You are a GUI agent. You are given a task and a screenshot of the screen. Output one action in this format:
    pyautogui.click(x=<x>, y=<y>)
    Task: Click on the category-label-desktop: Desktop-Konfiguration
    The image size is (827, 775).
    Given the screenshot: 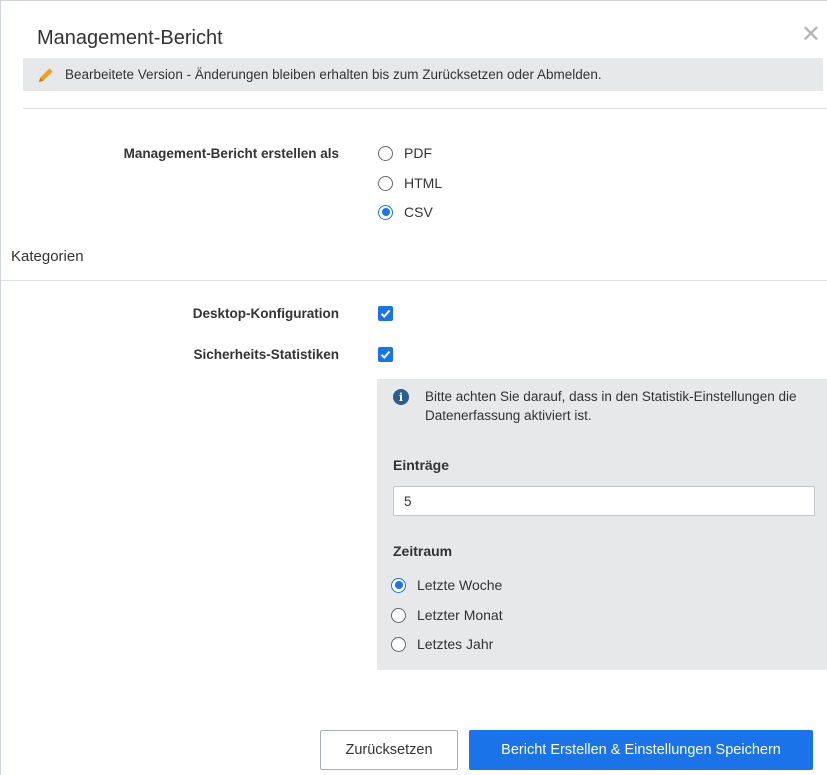 What is the action you would take?
    pyautogui.click(x=265, y=313)
    